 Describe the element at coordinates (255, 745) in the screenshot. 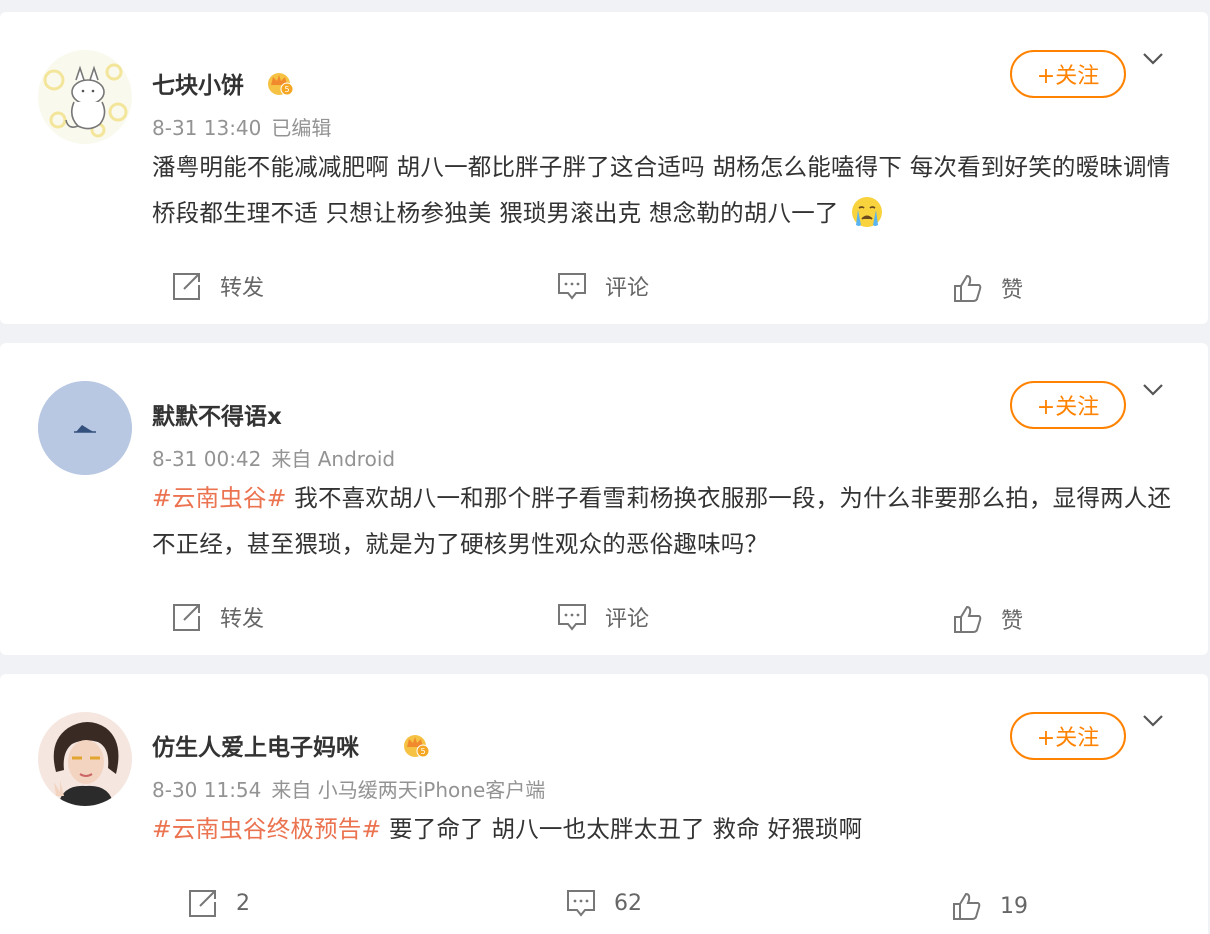

I see `username: 仿生人爱上电子妈咪` at that location.